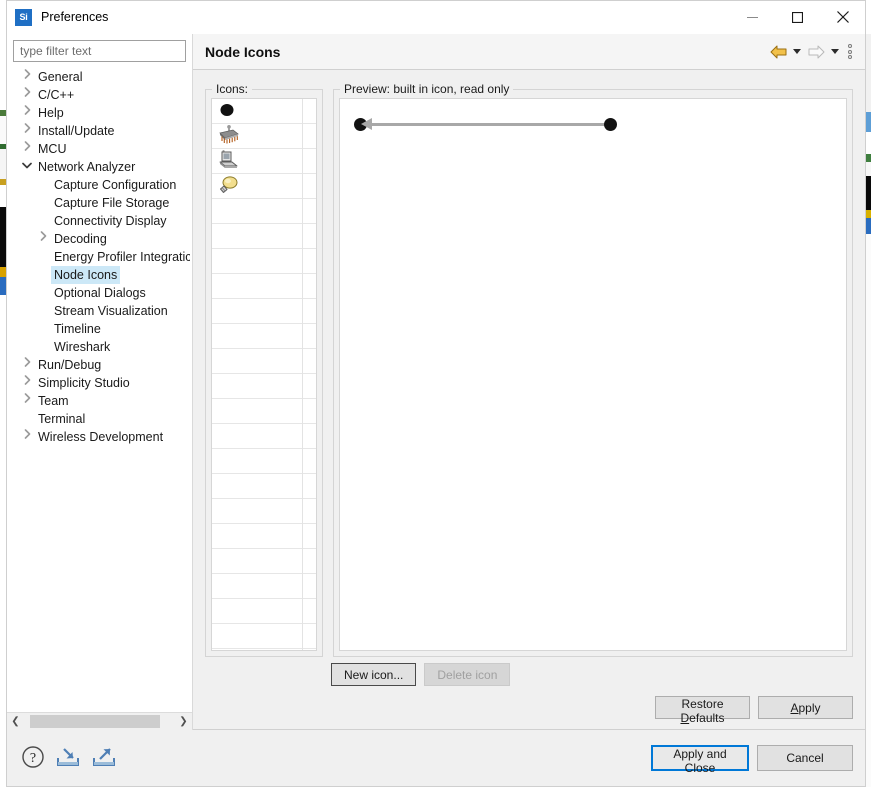 Image resolution: width=871 pixels, height=787 pixels. What do you see at coordinates (427, 89) in the screenshot?
I see `preview-group-legend: Preview: built in icon, read only` at bounding box center [427, 89].